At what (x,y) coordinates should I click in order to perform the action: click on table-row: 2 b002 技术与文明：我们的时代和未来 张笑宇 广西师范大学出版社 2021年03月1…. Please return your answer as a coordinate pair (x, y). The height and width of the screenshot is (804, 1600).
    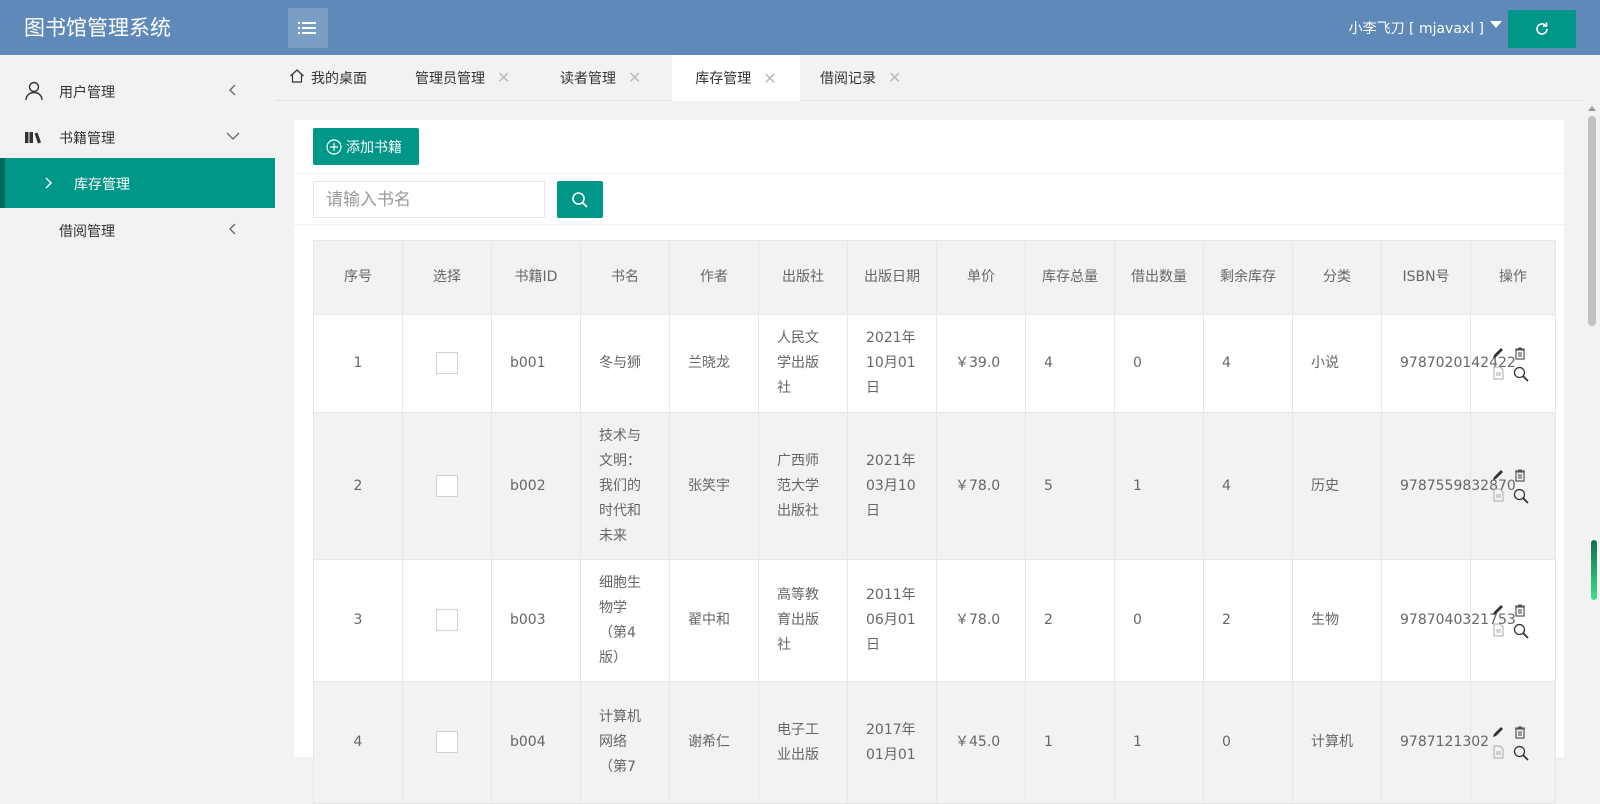
    Looking at the image, I should click on (934, 486).